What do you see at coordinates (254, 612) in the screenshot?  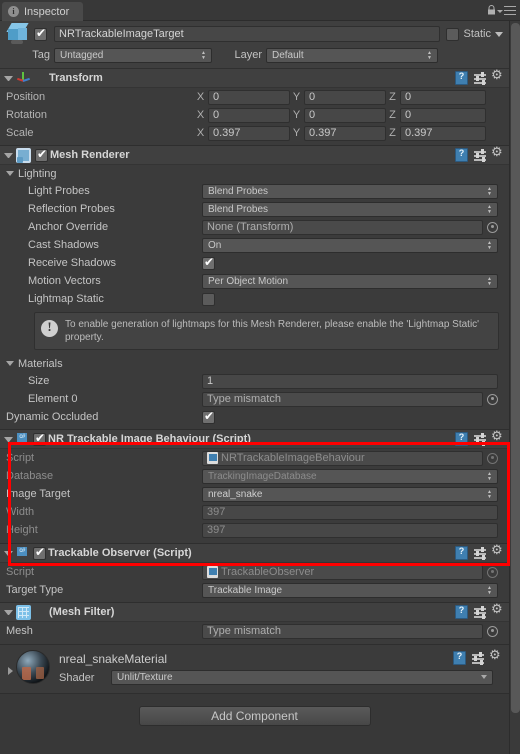 I see `mesh-filter-header: (Mesh Filter)` at bounding box center [254, 612].